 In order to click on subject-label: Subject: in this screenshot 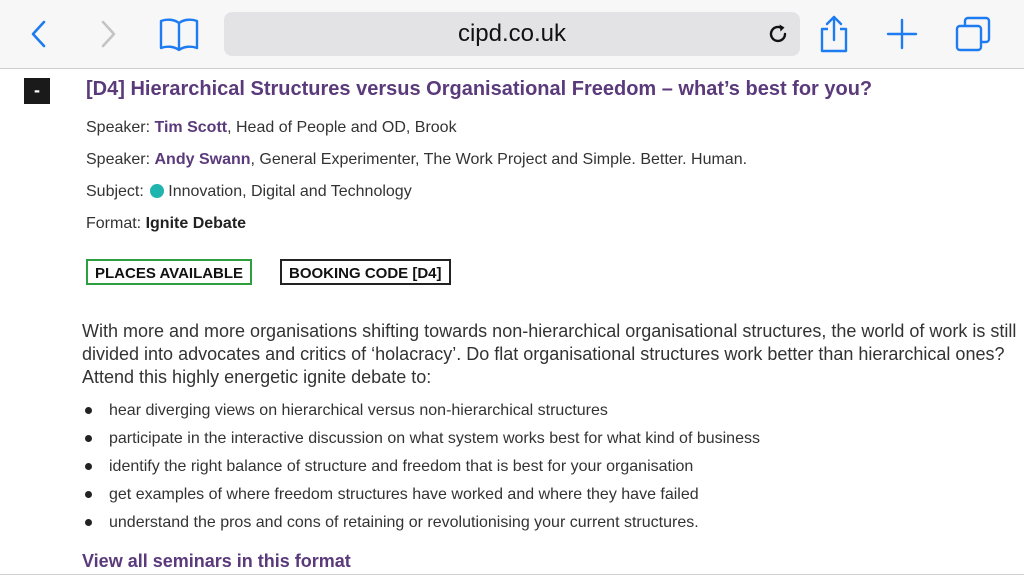, I will do `click(115, 191)`.